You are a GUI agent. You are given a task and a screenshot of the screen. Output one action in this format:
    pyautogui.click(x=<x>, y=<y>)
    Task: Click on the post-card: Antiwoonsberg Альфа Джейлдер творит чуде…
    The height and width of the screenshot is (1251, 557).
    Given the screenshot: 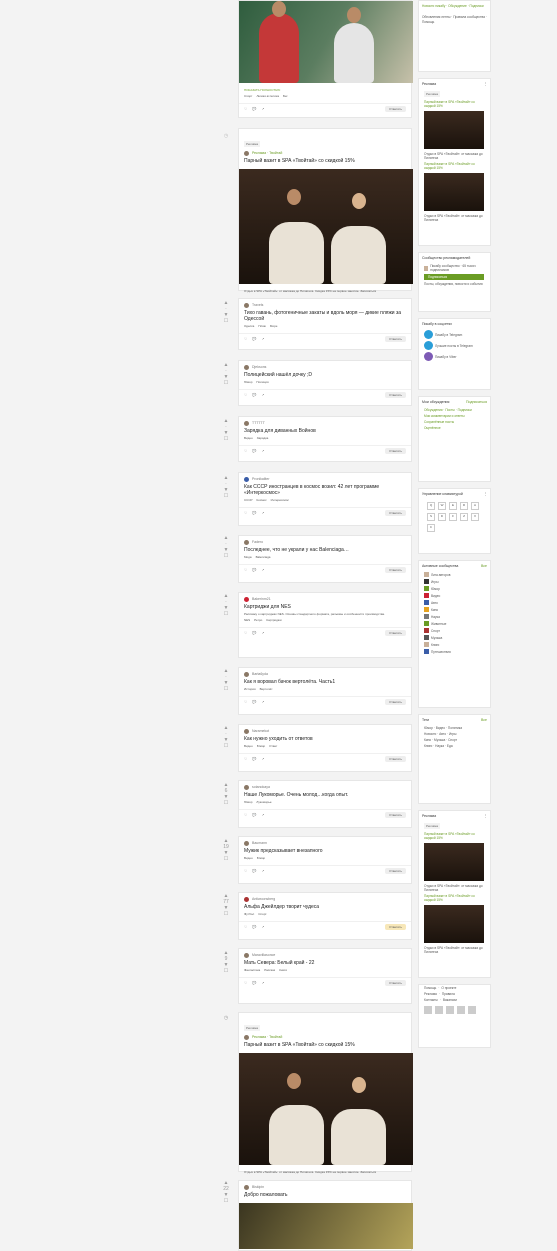 What is the action you would take?
    pyautogui.click(x=325, y=916)
    